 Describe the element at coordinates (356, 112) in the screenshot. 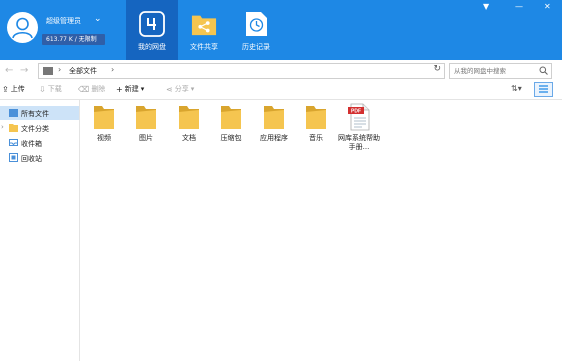

I see `svg-text: PDF` at that location.